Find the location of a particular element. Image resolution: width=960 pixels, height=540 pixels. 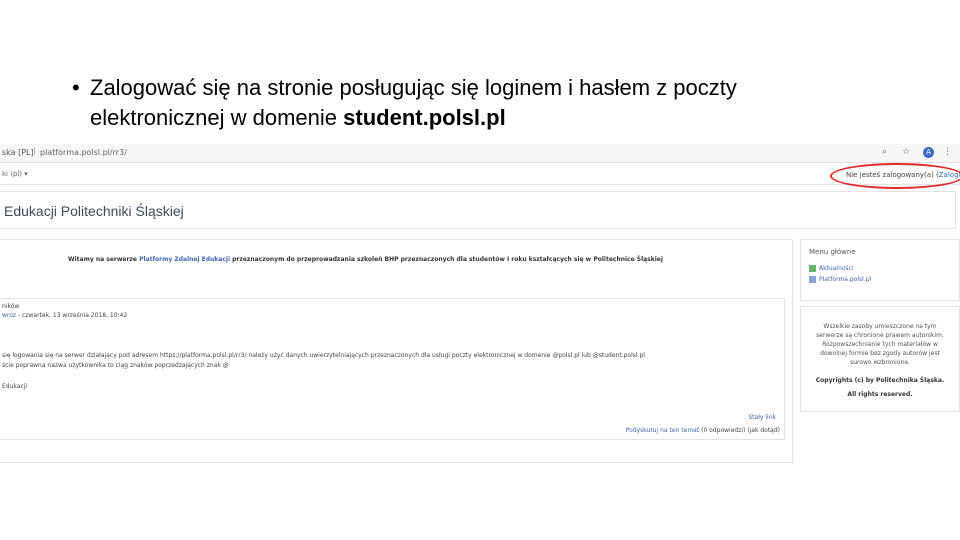

permalink-link: Stały link is located at coordinates (762, 417).